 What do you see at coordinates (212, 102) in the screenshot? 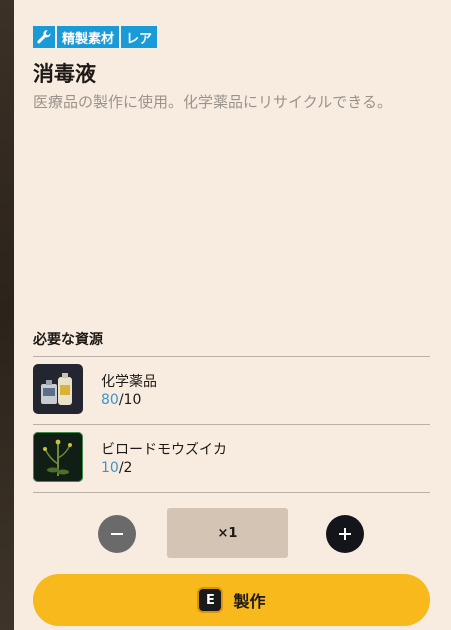
I see `item-description: 医療品の製作に使用。化学薬品にリサイクルできる。` at bounding box center [212, 102].